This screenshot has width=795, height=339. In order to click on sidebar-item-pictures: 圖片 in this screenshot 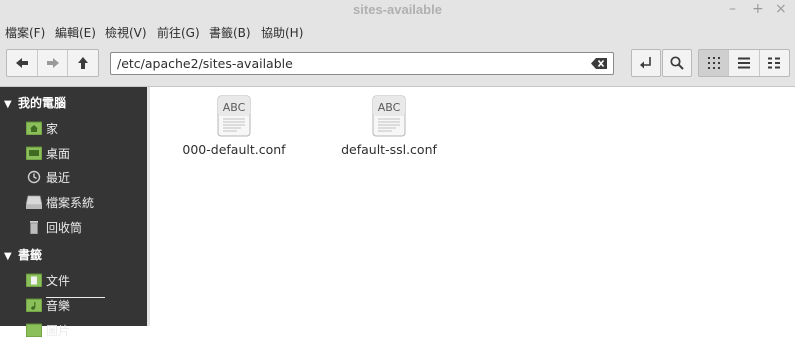, I will do `click(48, 330)`.